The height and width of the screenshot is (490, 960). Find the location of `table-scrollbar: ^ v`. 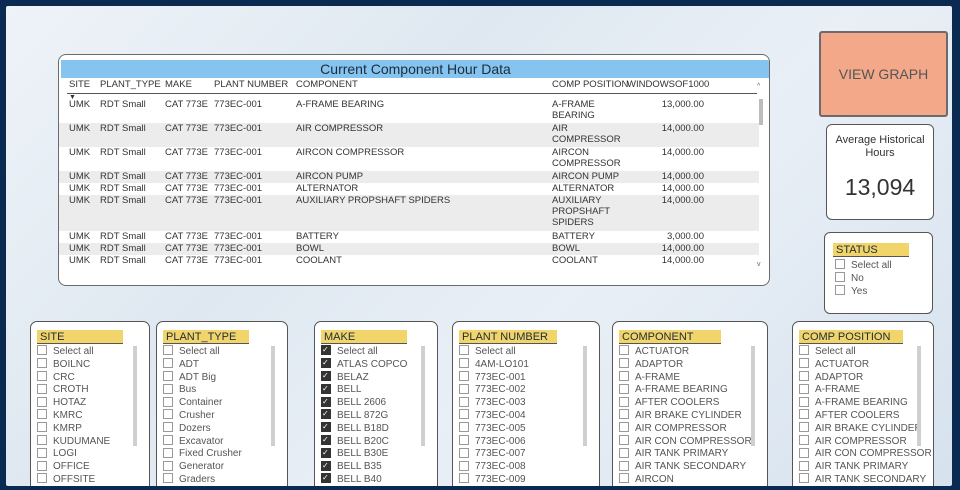

table-scrollbar: ^ v is located at coordinates (761, 178).